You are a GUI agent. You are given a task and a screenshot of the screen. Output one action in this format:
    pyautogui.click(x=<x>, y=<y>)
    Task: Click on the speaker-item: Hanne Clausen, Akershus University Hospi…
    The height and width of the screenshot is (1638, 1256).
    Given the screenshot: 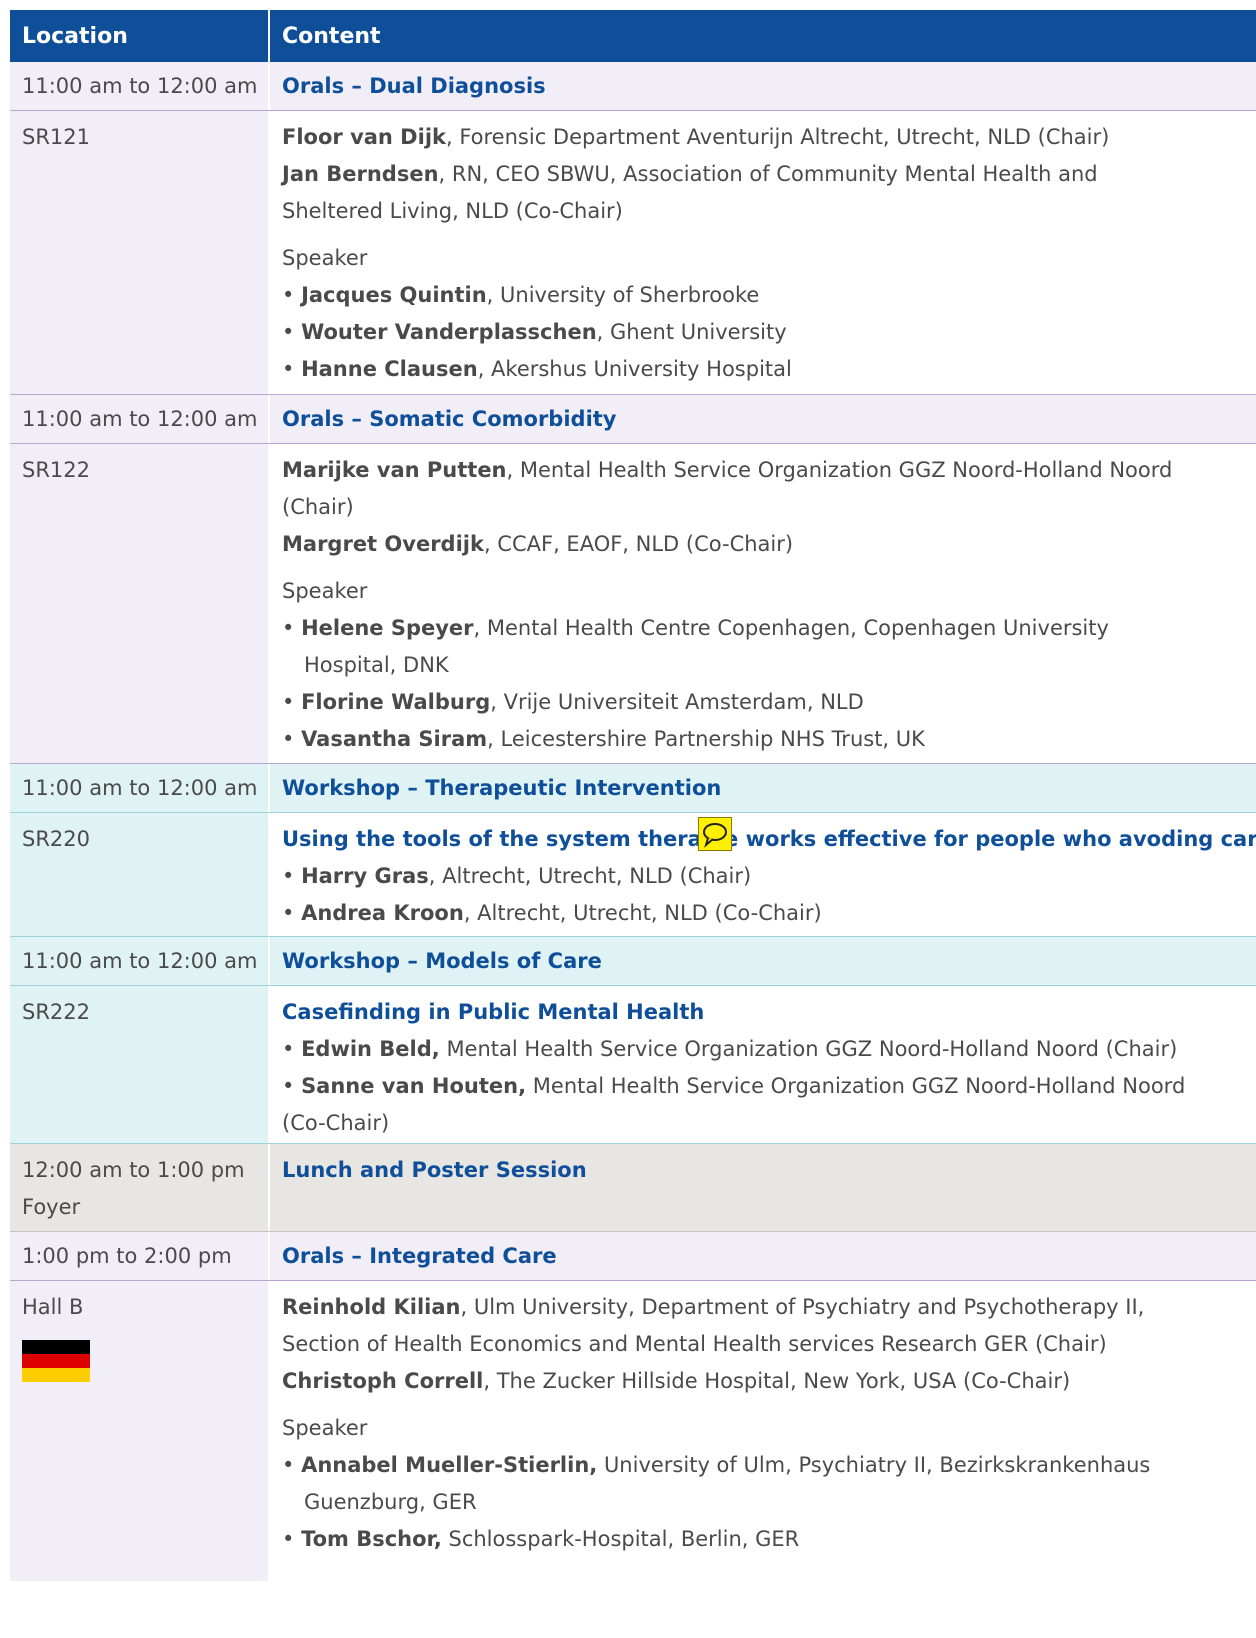 What is the action you would take?
    pyautogui.click(x=769, y=369)
    